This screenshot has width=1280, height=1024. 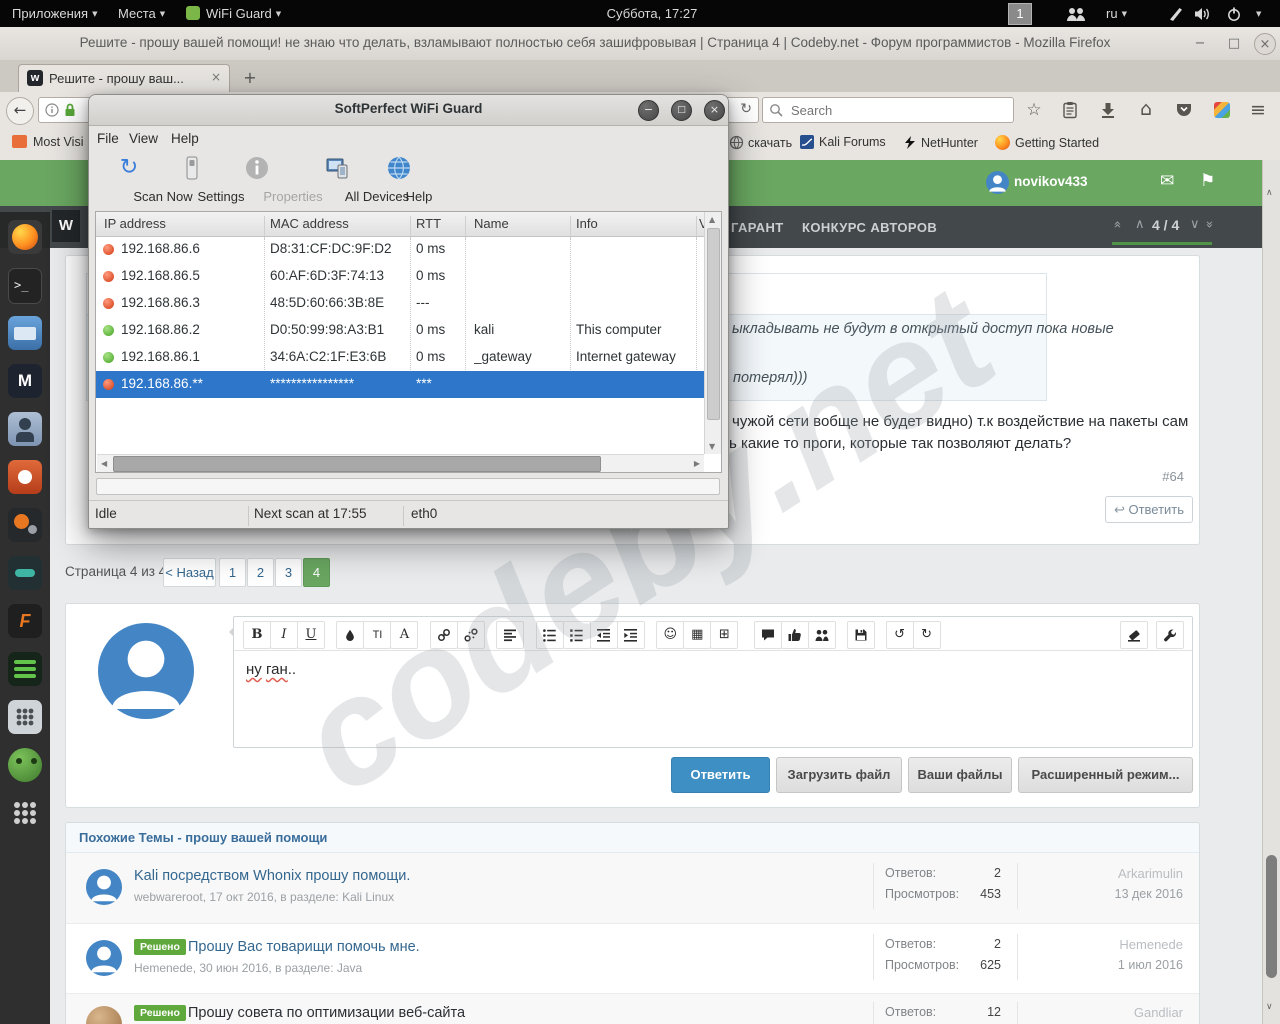 What do you see at coordinates (1256, 13) in the screenshot?
I see `system-menu-chevron: ▼` at bounding box center [1256, 13].